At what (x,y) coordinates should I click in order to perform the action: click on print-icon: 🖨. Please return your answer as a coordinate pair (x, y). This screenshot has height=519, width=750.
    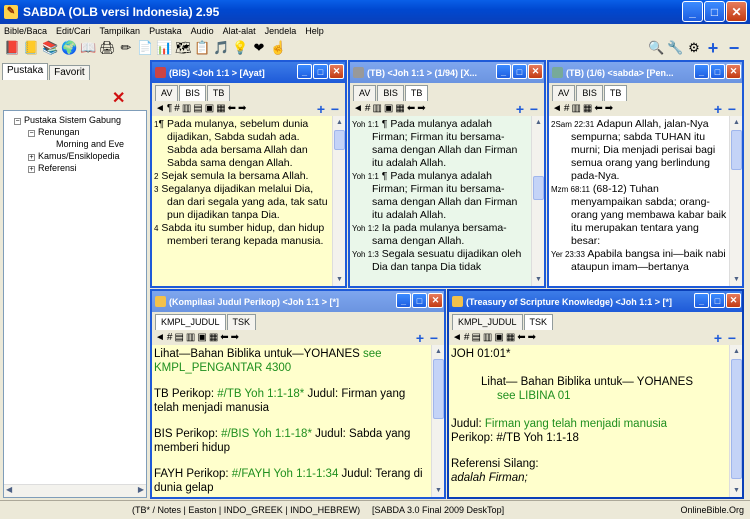
    Looking at the image, I should click on (107, 48).